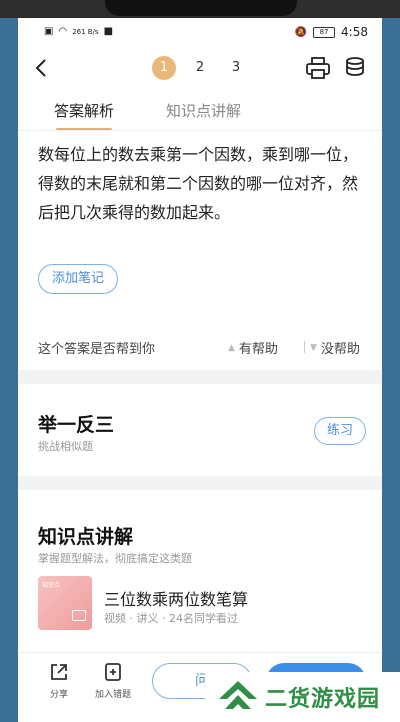 This screenshot has height=722, width=400. Describe the element at coordinates (238, 695) in the screenshot. I see `watermark-logo-icon` at that location.